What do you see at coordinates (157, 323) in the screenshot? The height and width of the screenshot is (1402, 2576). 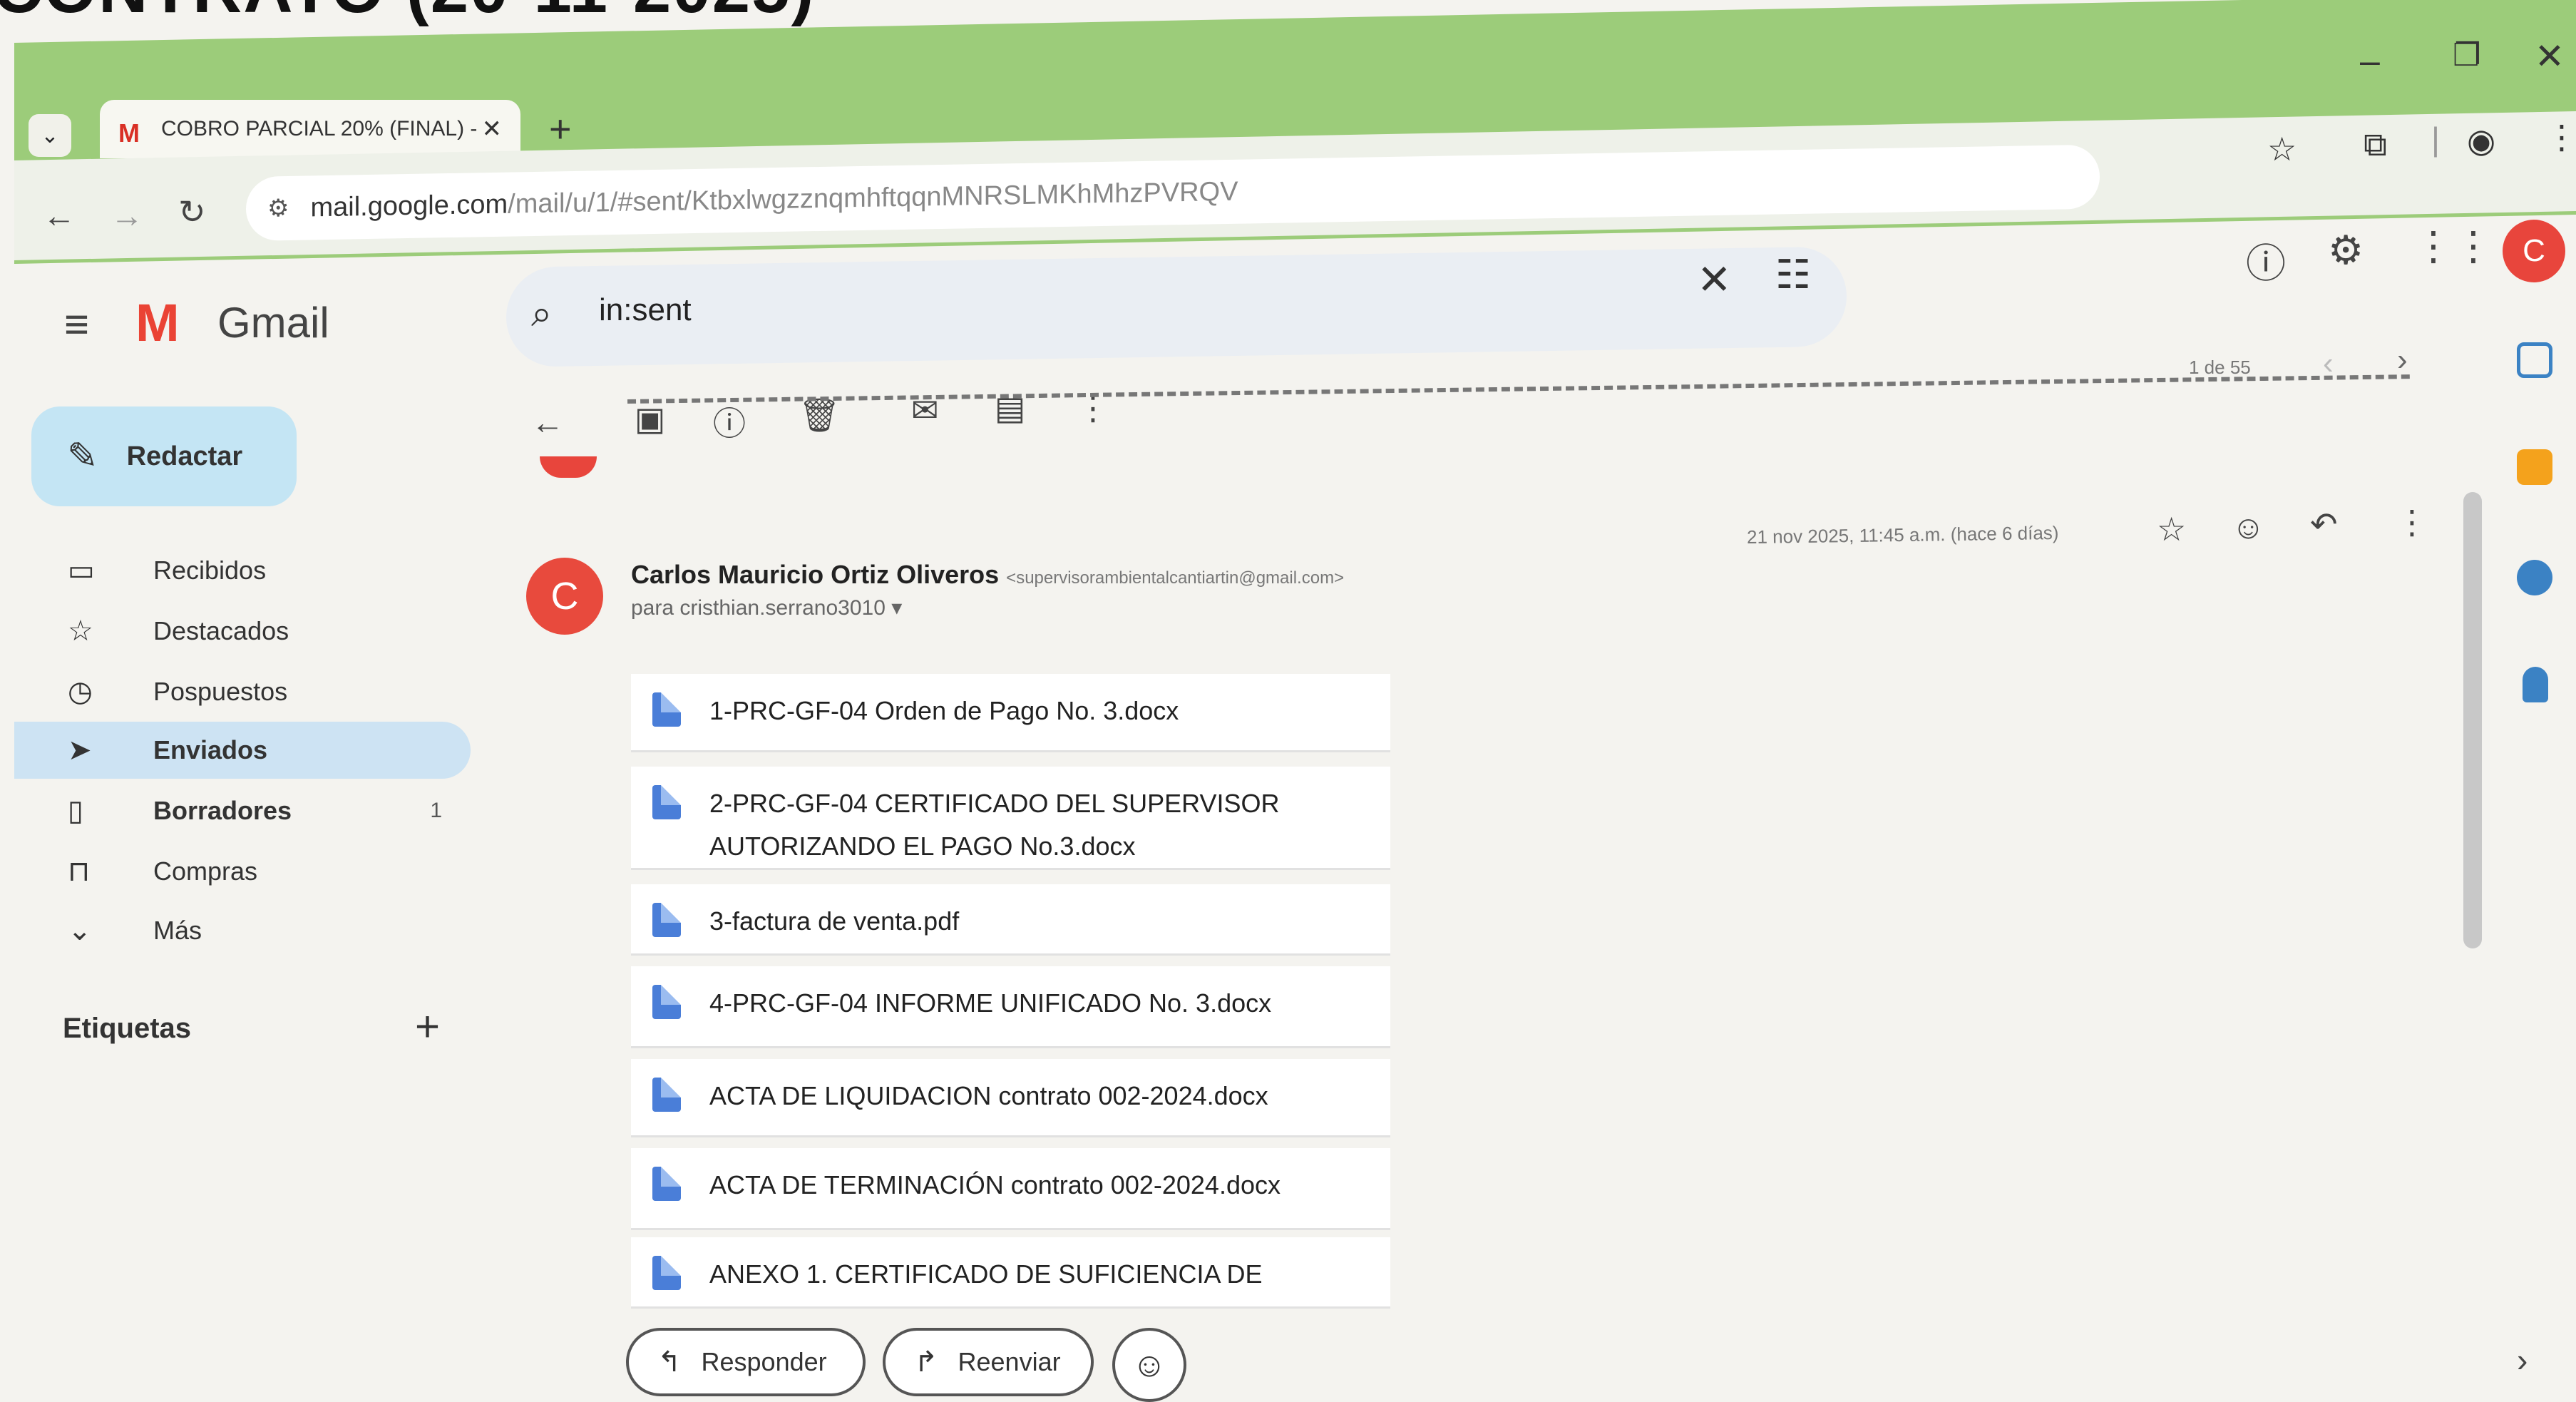 I see `gmail-logo-icon: M` at bounding box center [157, 323].